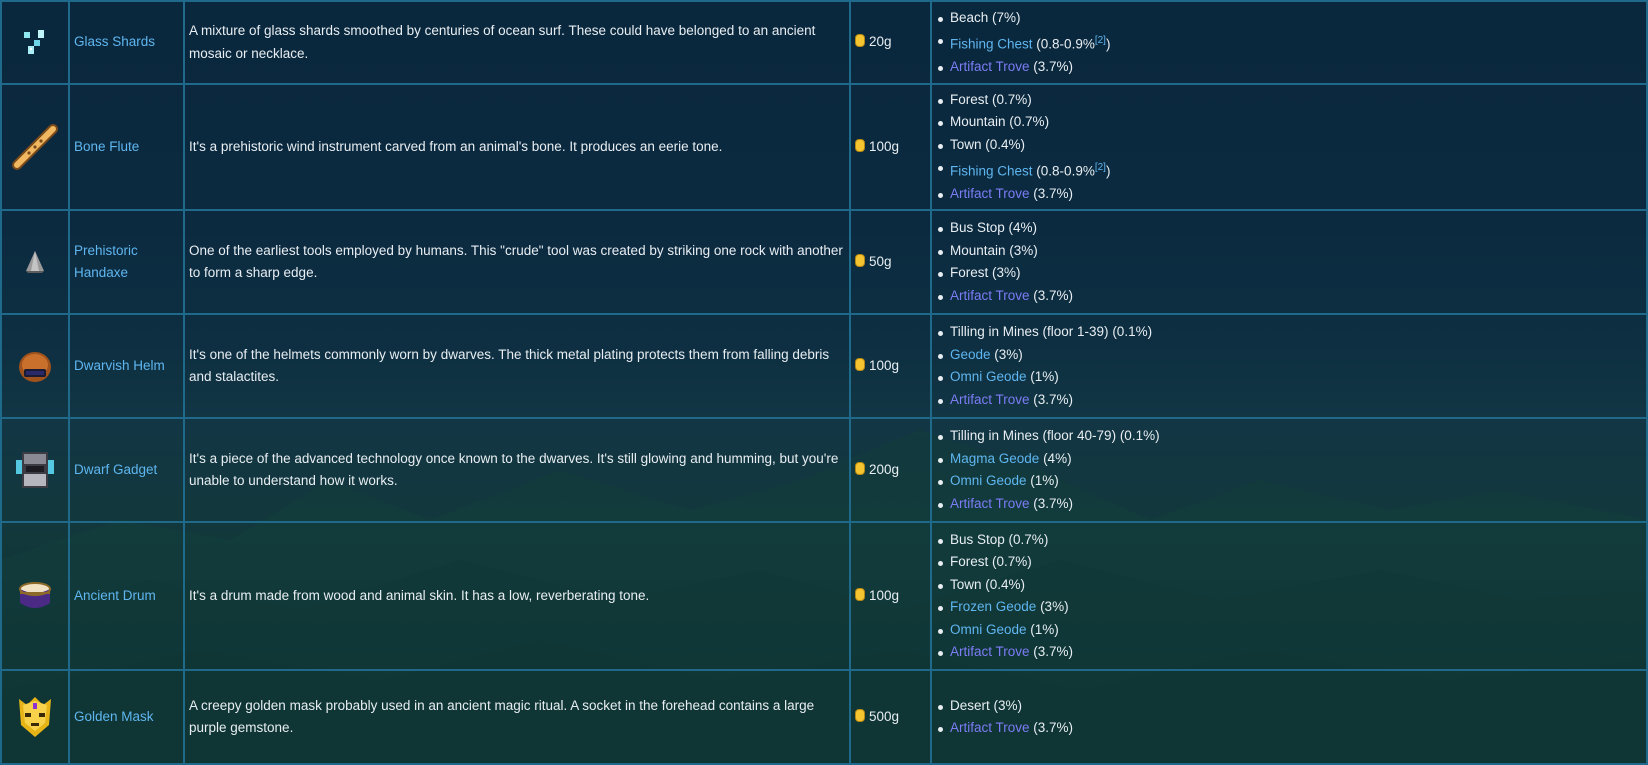  Describe the element at coordinates (993, 606) in the screenshot. I see `location-link-frozen-geode: Frozen Geode` at that location.